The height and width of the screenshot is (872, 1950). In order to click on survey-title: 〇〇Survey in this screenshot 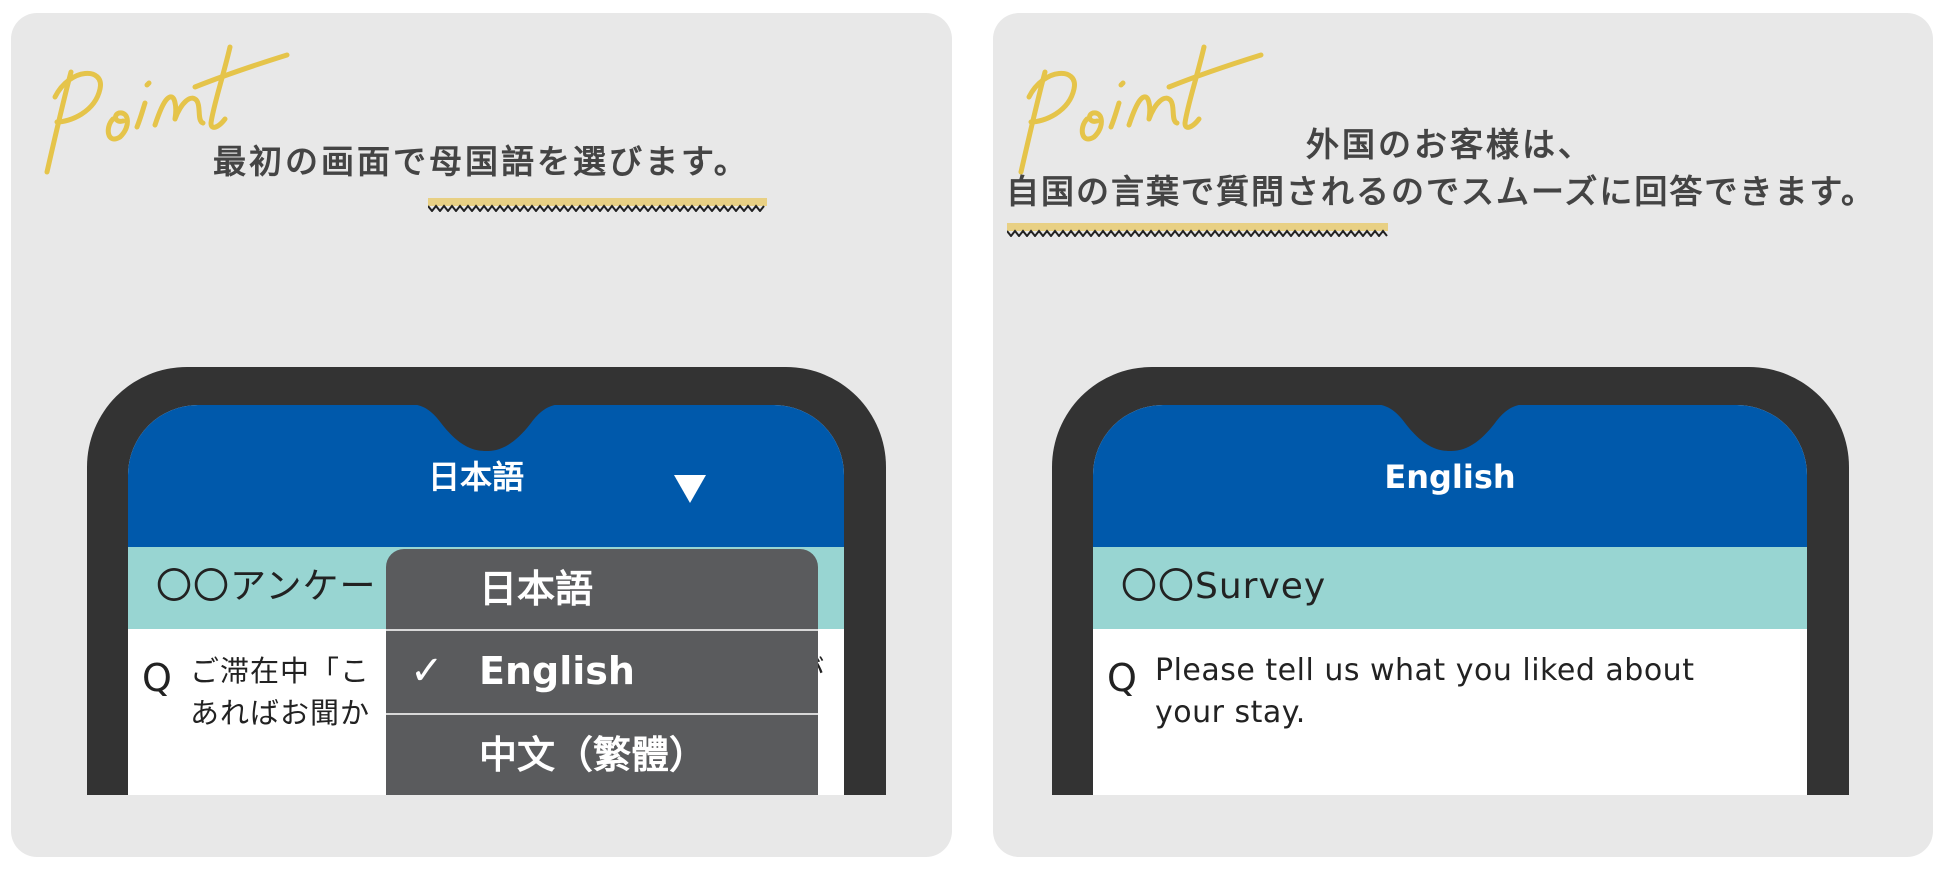, I will do `click(1224, 586)`.